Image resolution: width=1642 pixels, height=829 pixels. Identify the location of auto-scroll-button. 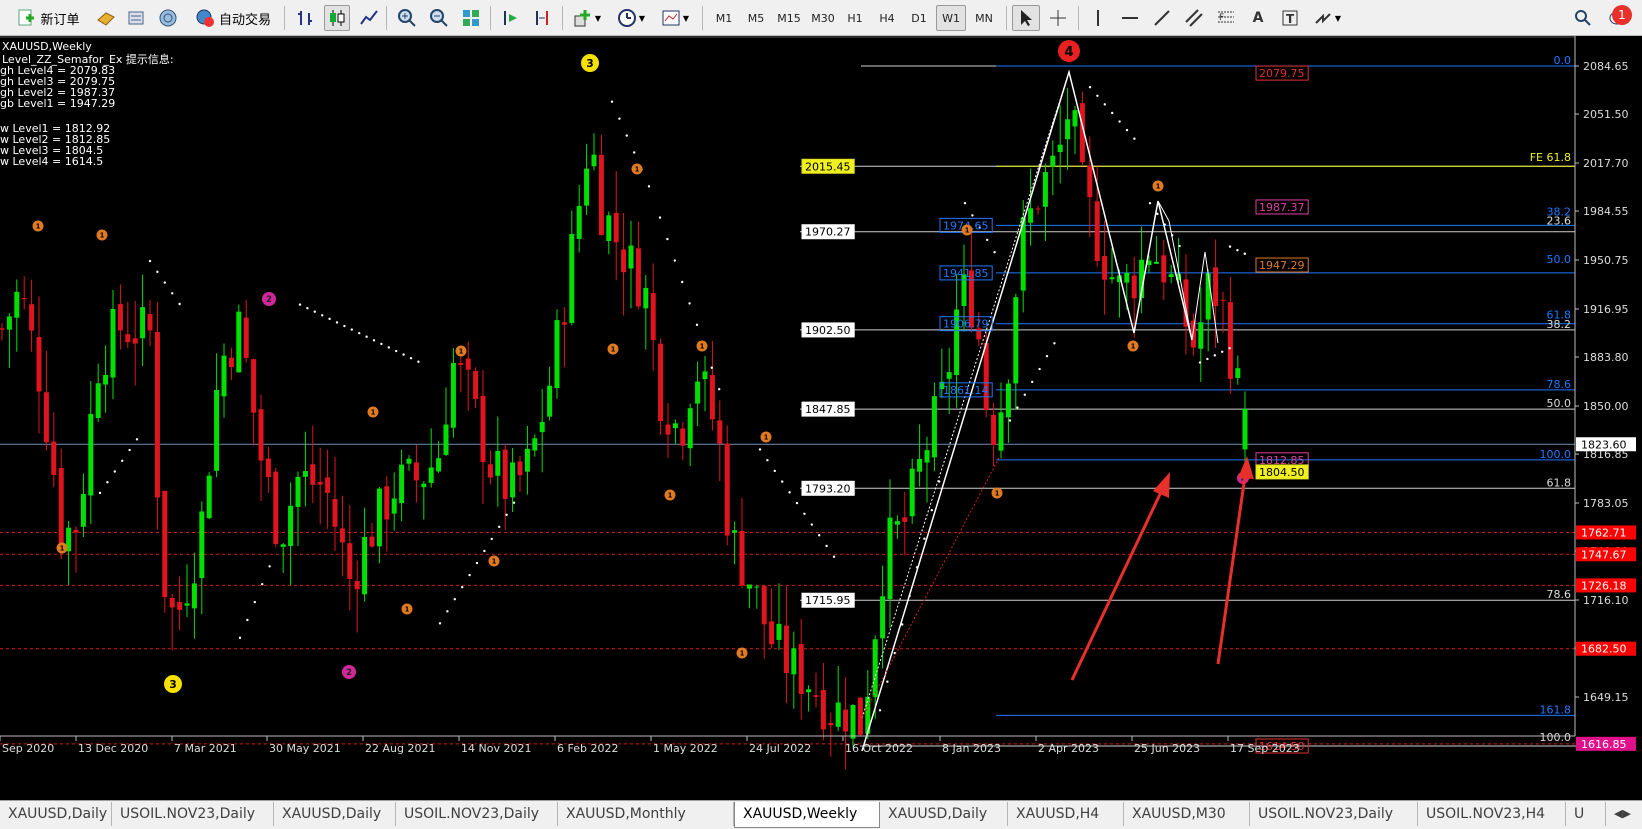
(511, 18).